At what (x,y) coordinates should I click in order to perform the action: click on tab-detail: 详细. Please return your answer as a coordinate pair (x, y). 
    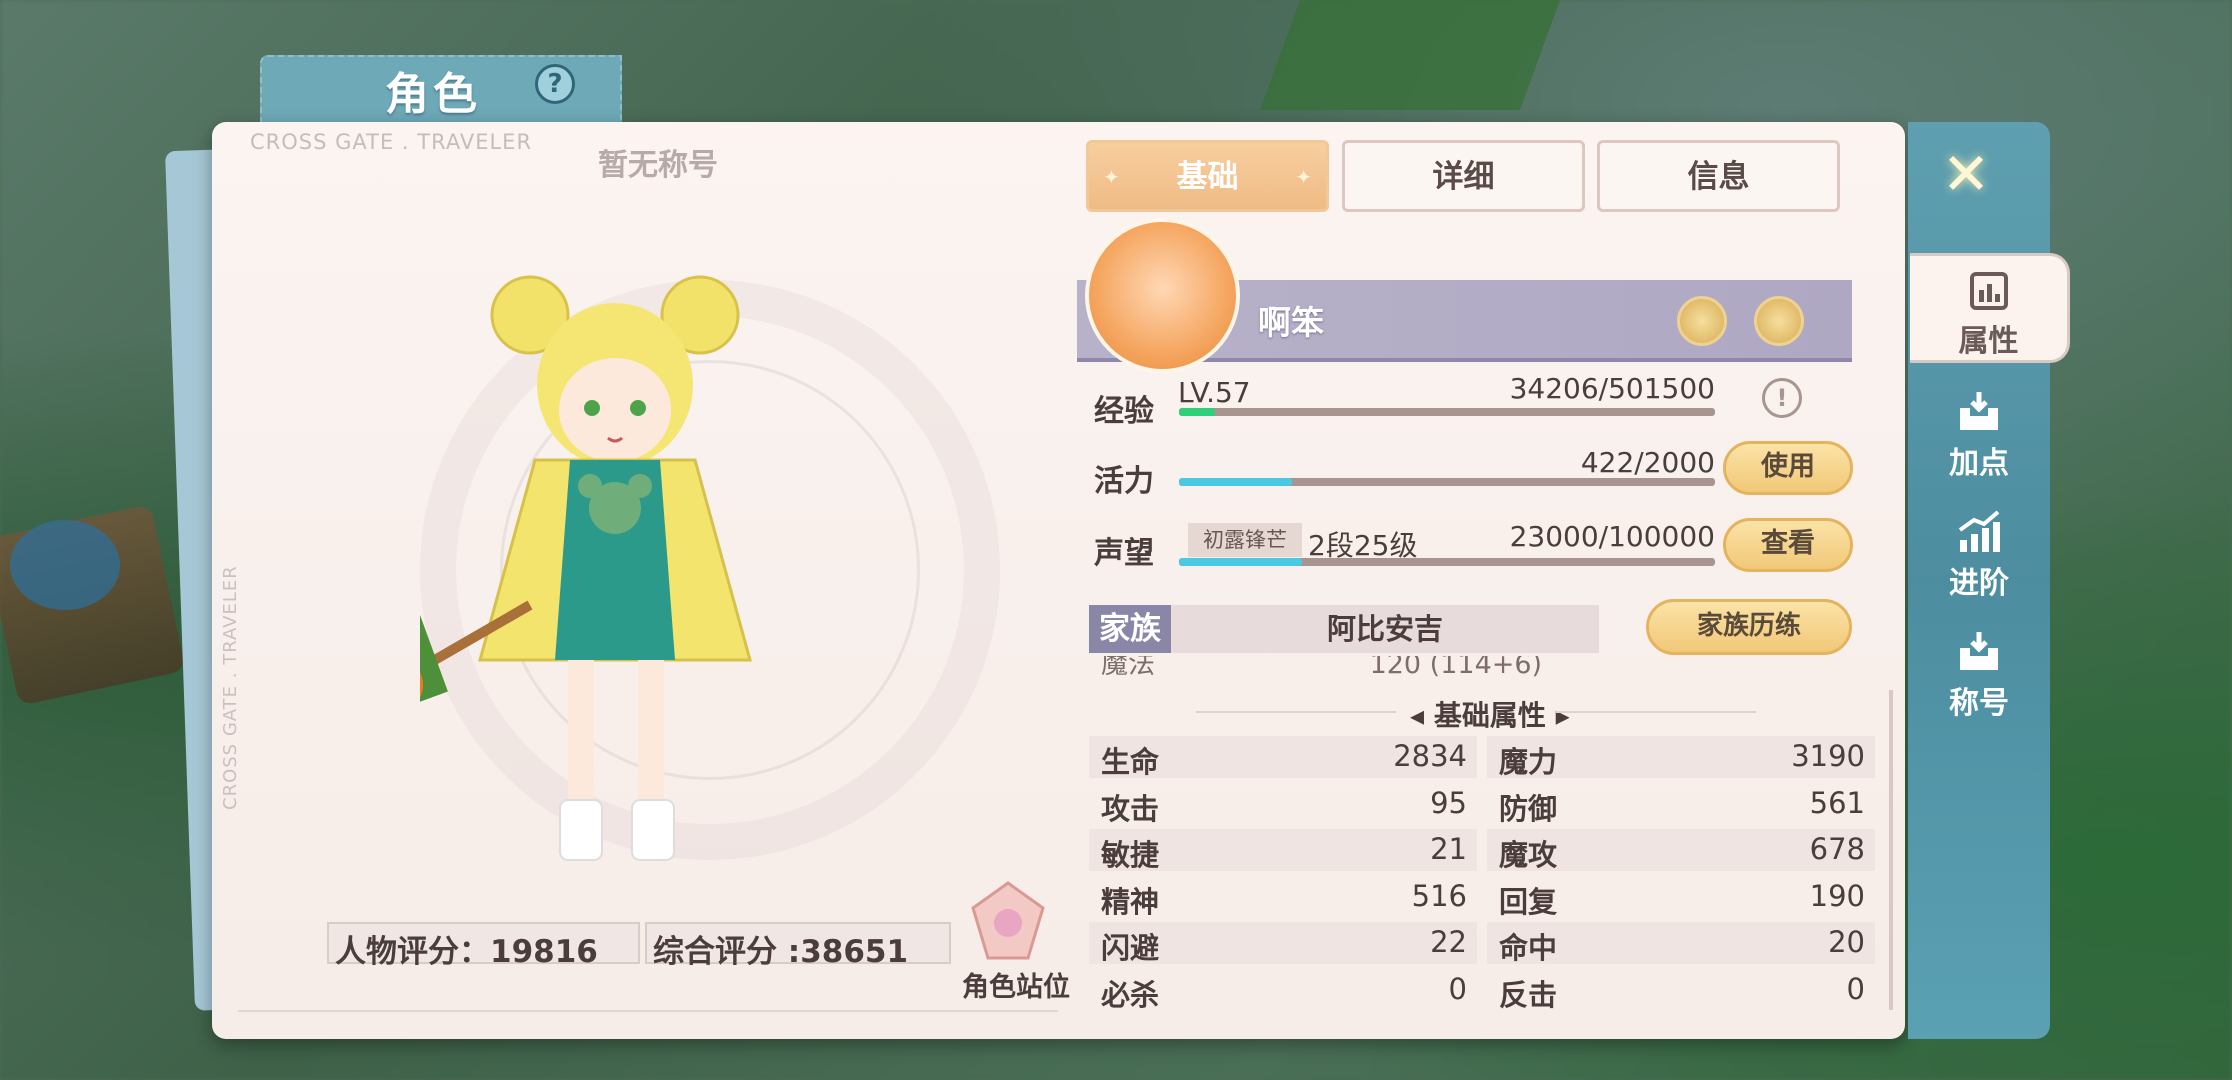
    Looking at the image, I should click on (1463, 176).